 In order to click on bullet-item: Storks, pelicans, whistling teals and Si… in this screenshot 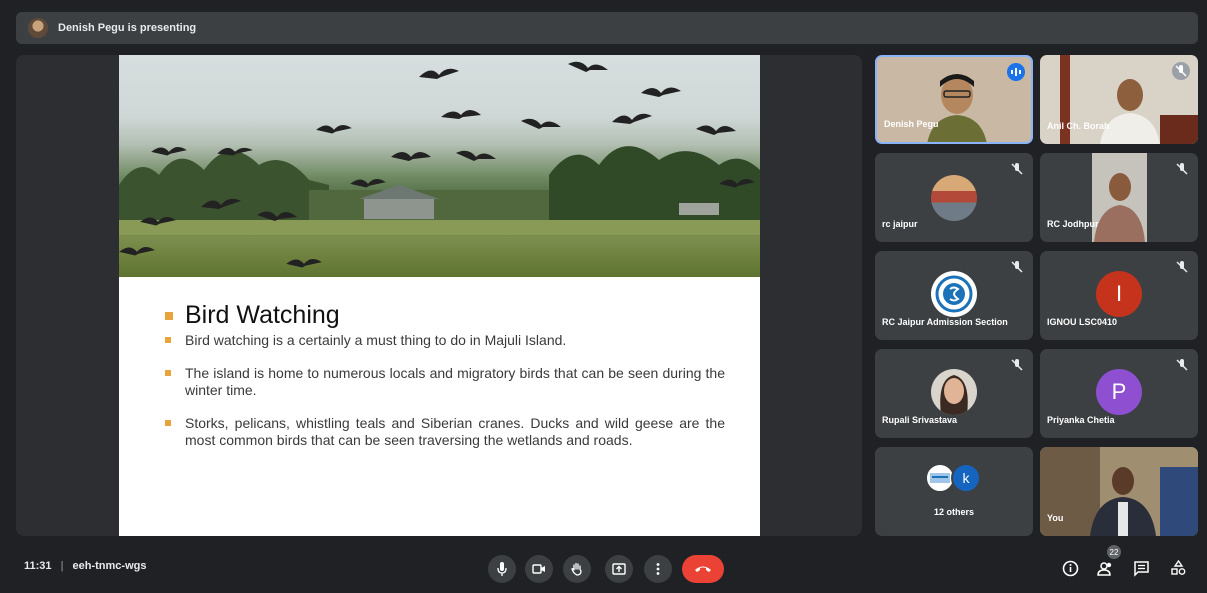, I will do `click(445, 432)`.